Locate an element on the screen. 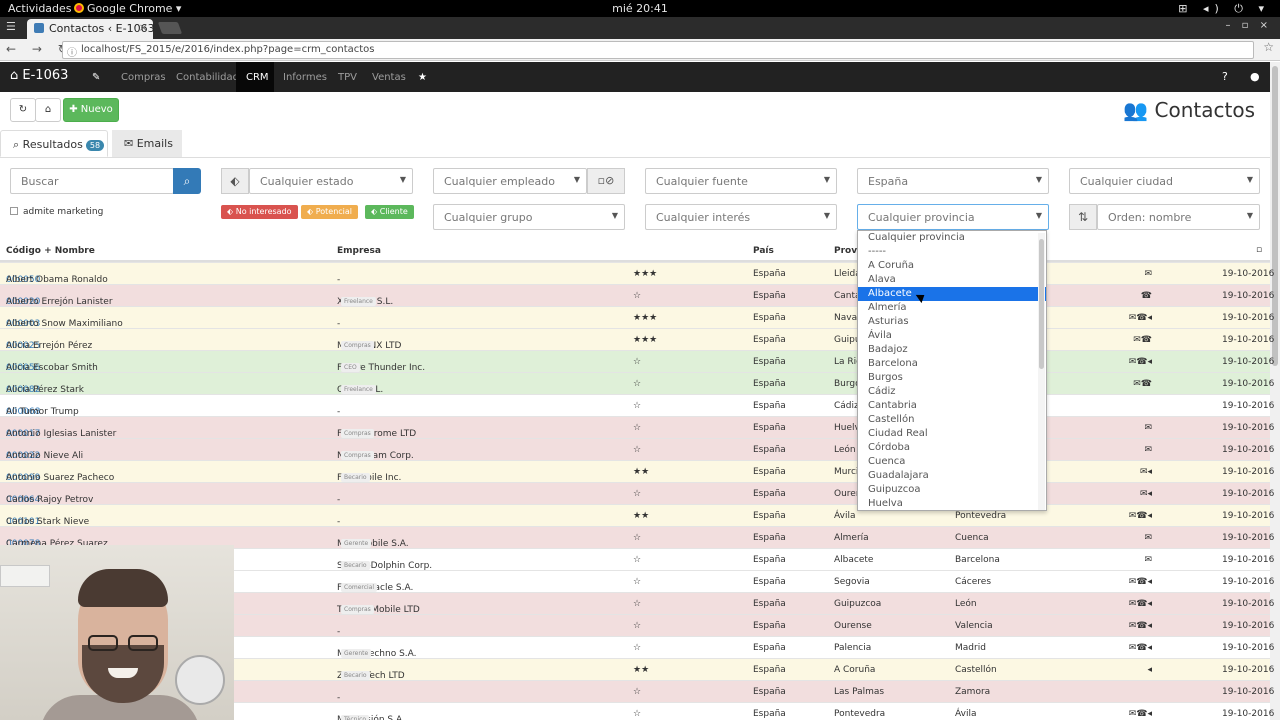  pais-select: España ▼ is located at coordinates (953, 181).